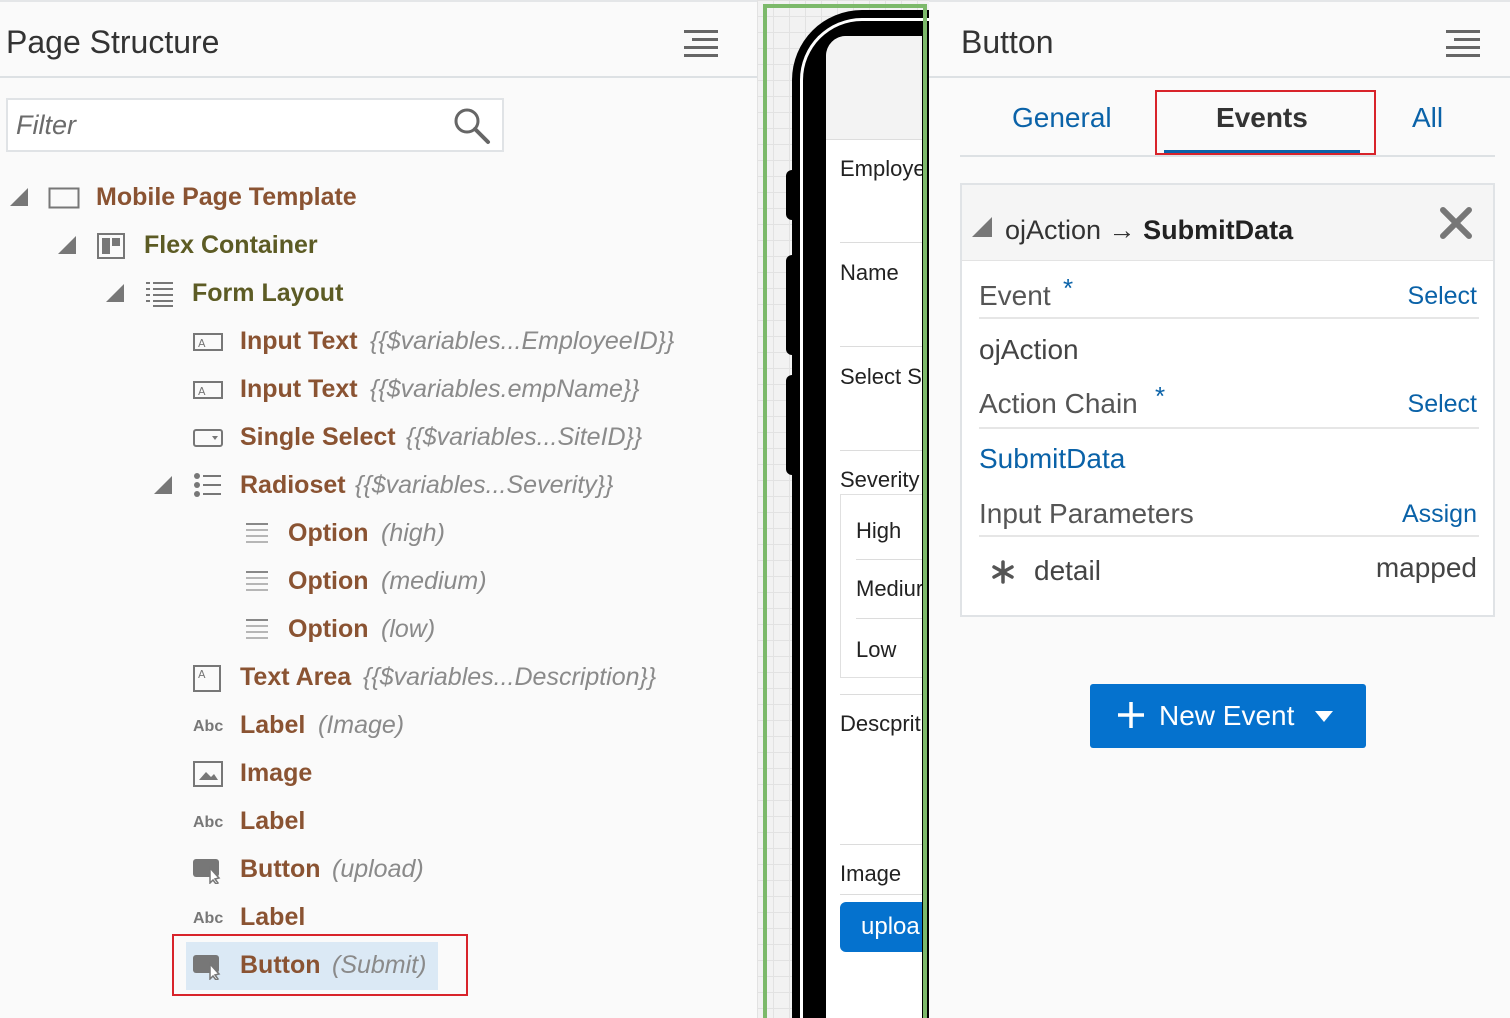 This screenshot has width=1510, height=1018. What do you see at coordinates (207, 485) in the screenshot?
I see `radioset-icon` at bounding box center [207, 485].